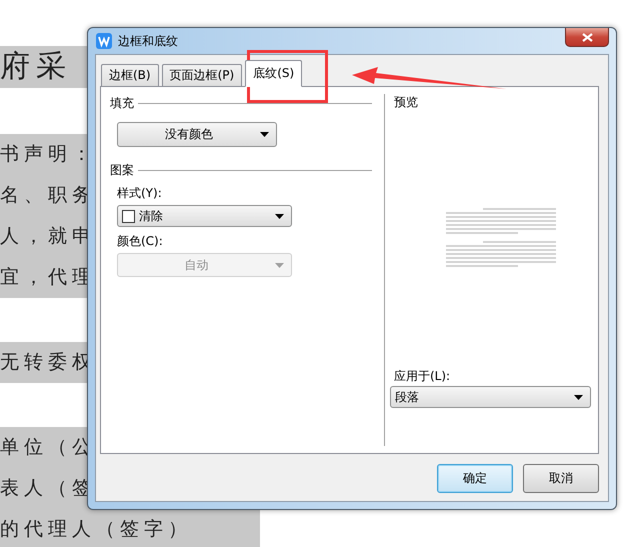 This screenshot has width=625, height=547. Describe the element at coordinates (139, 193) in the screenshot. I see `field-label: 样式(Y):` at that location.